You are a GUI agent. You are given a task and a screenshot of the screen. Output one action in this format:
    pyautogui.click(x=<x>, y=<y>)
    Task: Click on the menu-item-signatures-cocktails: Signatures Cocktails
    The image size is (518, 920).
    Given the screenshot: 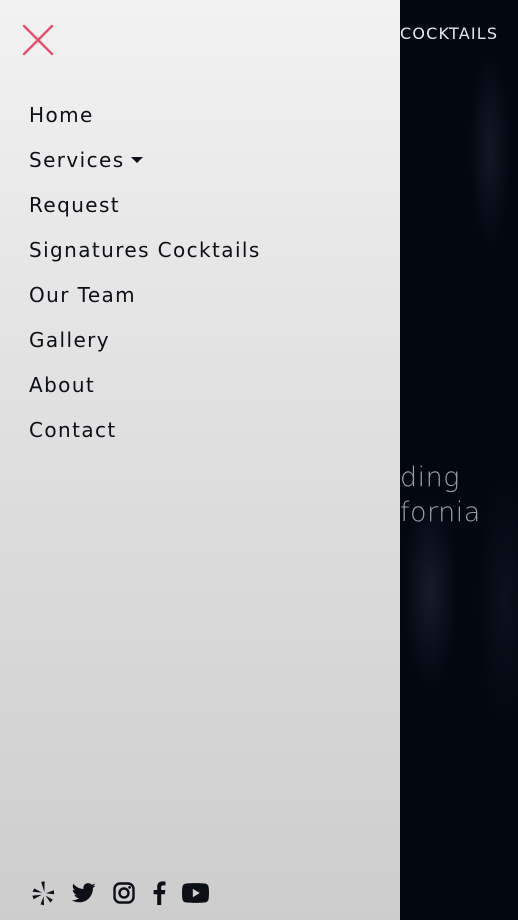 What is the action you would take?
    pyautogui.click(x=145, y=257)
    